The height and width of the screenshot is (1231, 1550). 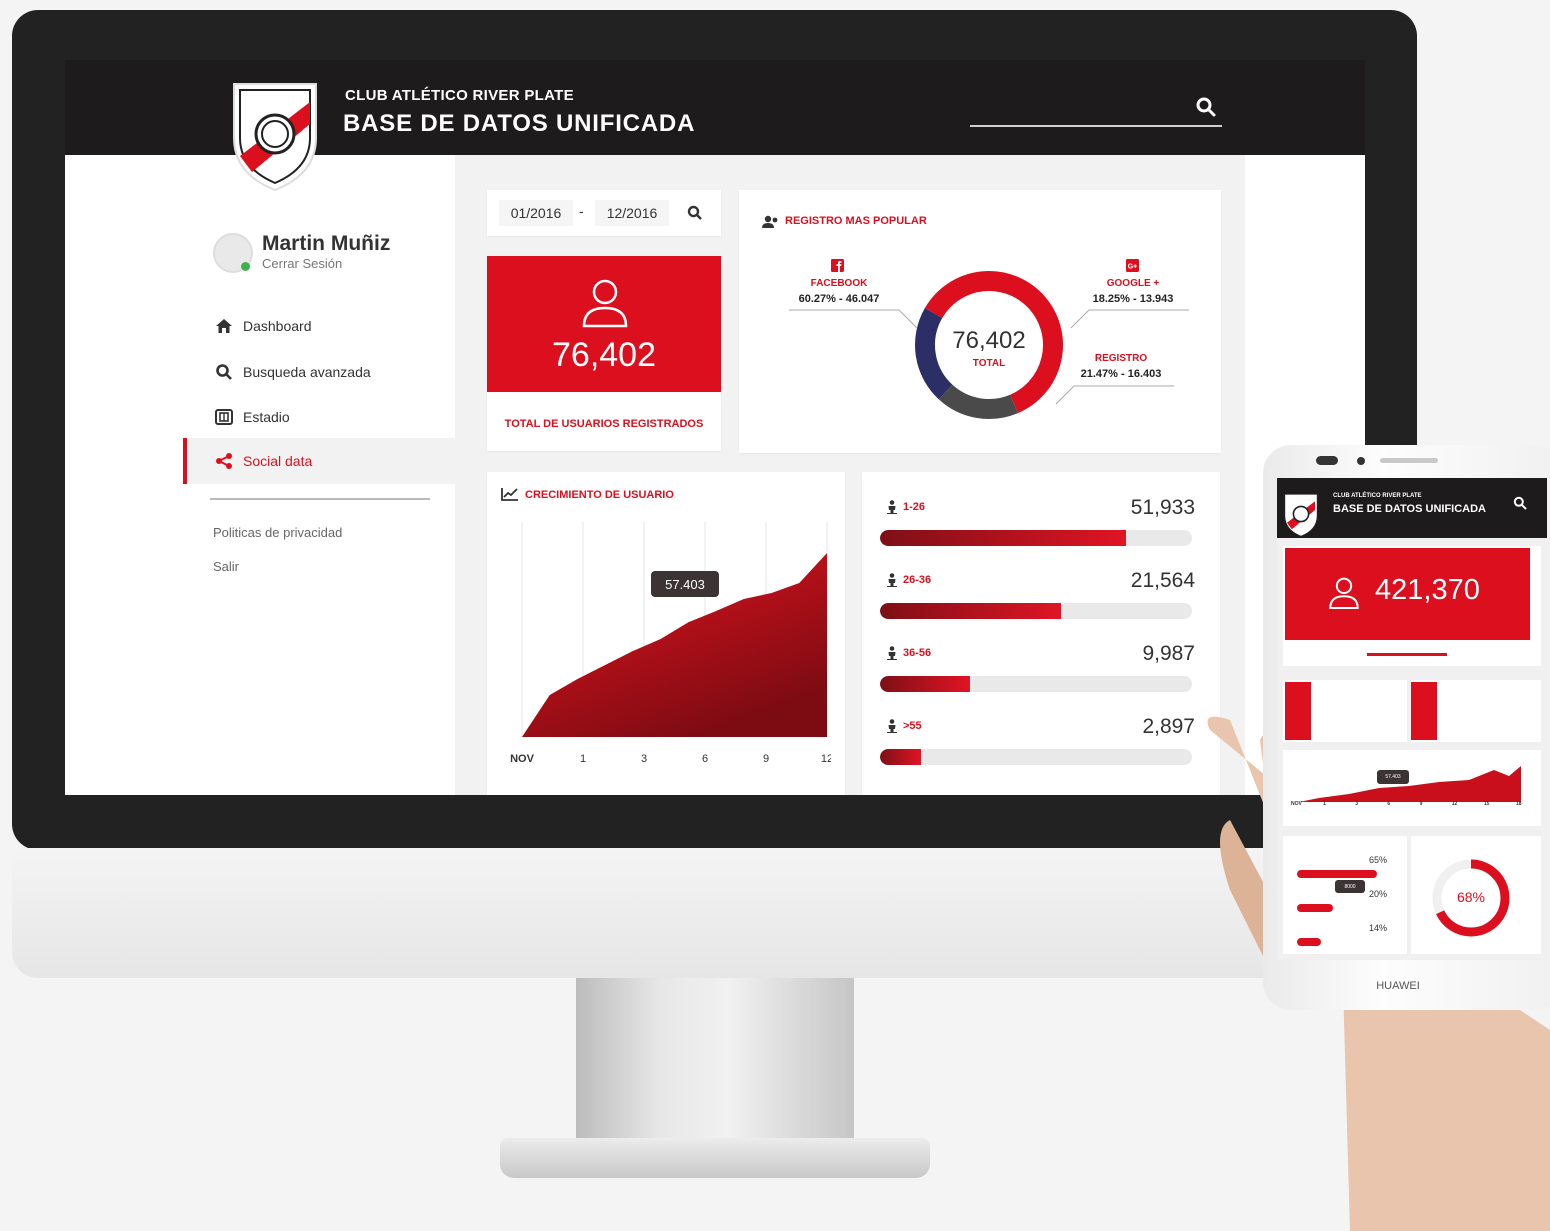 I want to click on age-row: 36-56 9,987, so click(x=1041, y=664).